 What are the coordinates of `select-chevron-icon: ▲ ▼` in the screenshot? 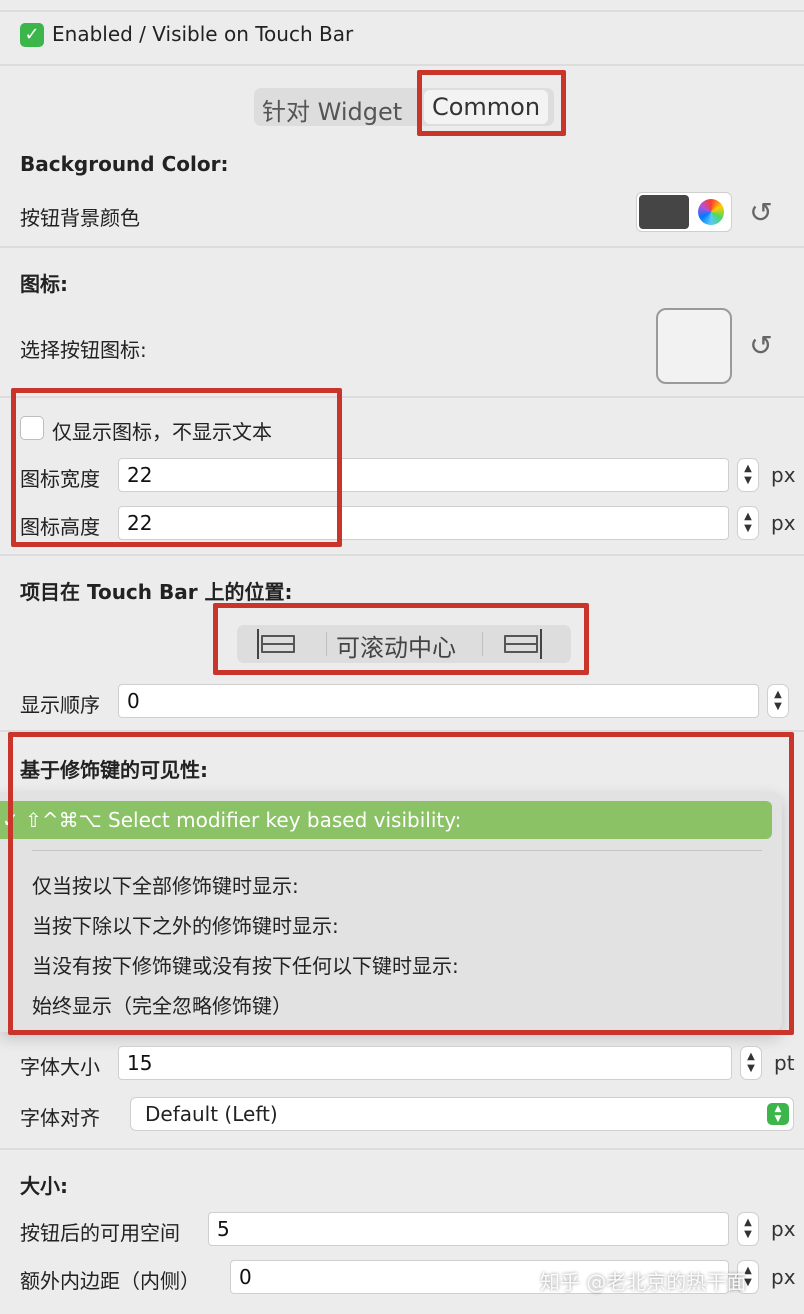 It's located at (778, 1114).